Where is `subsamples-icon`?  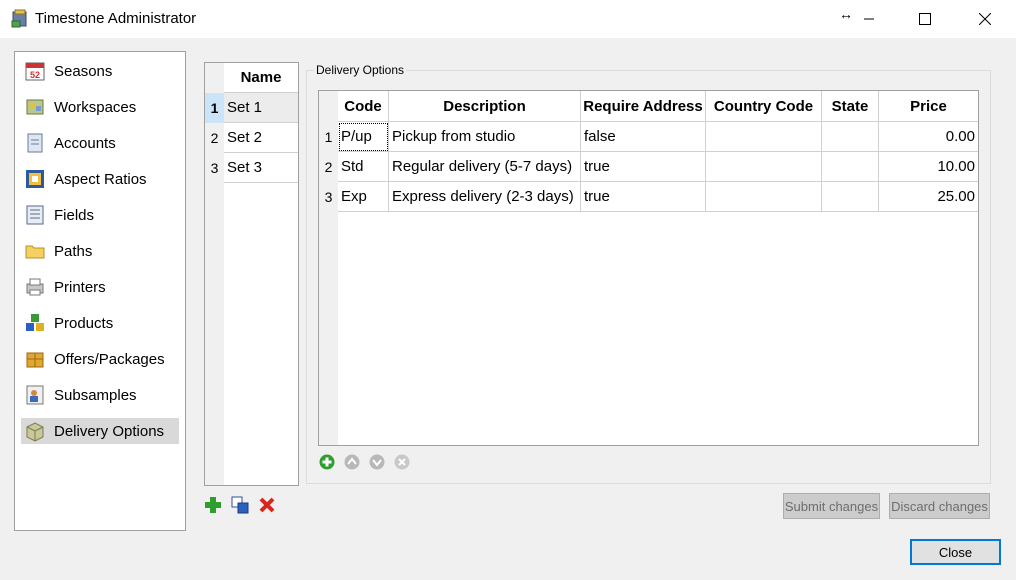 subsamples-icon is located at coordinates (35, 395).